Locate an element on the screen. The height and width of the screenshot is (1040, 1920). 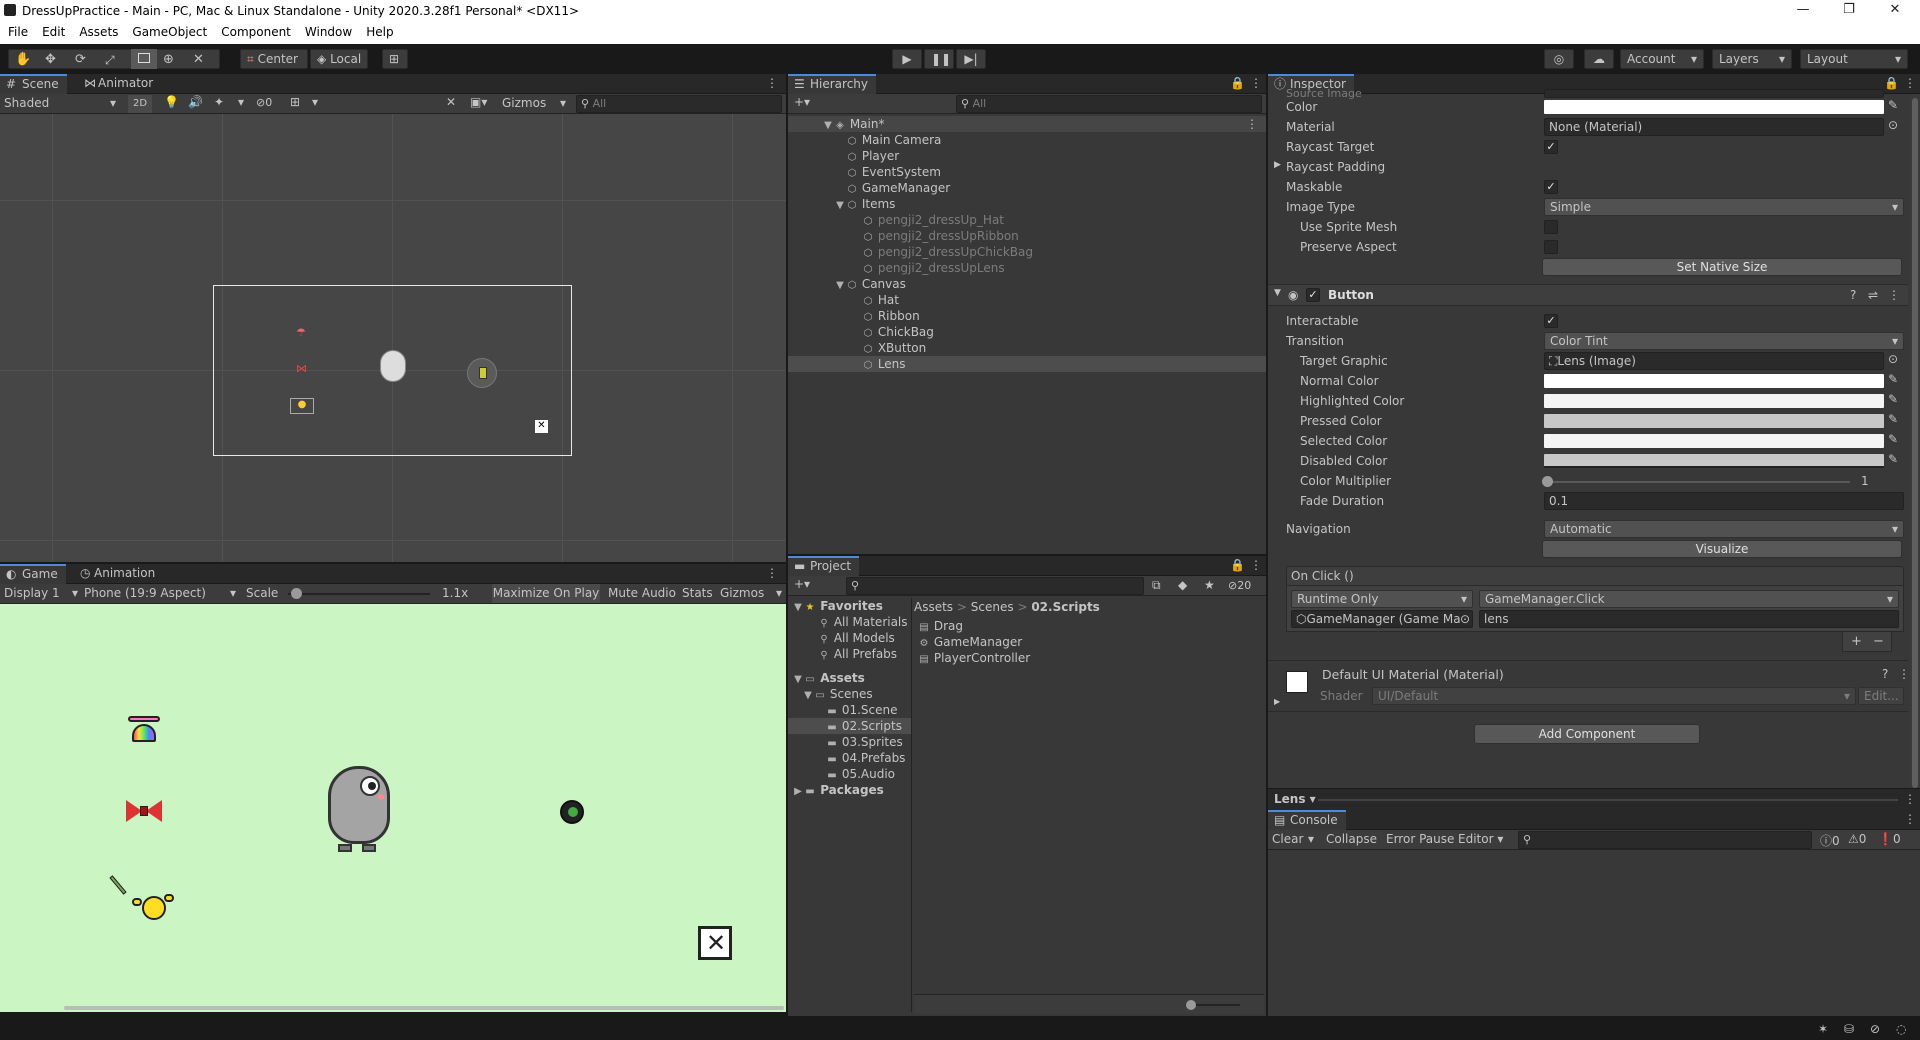
maximize-on-play-toggle: Maximize On Play is located at coordinates (546, 593).